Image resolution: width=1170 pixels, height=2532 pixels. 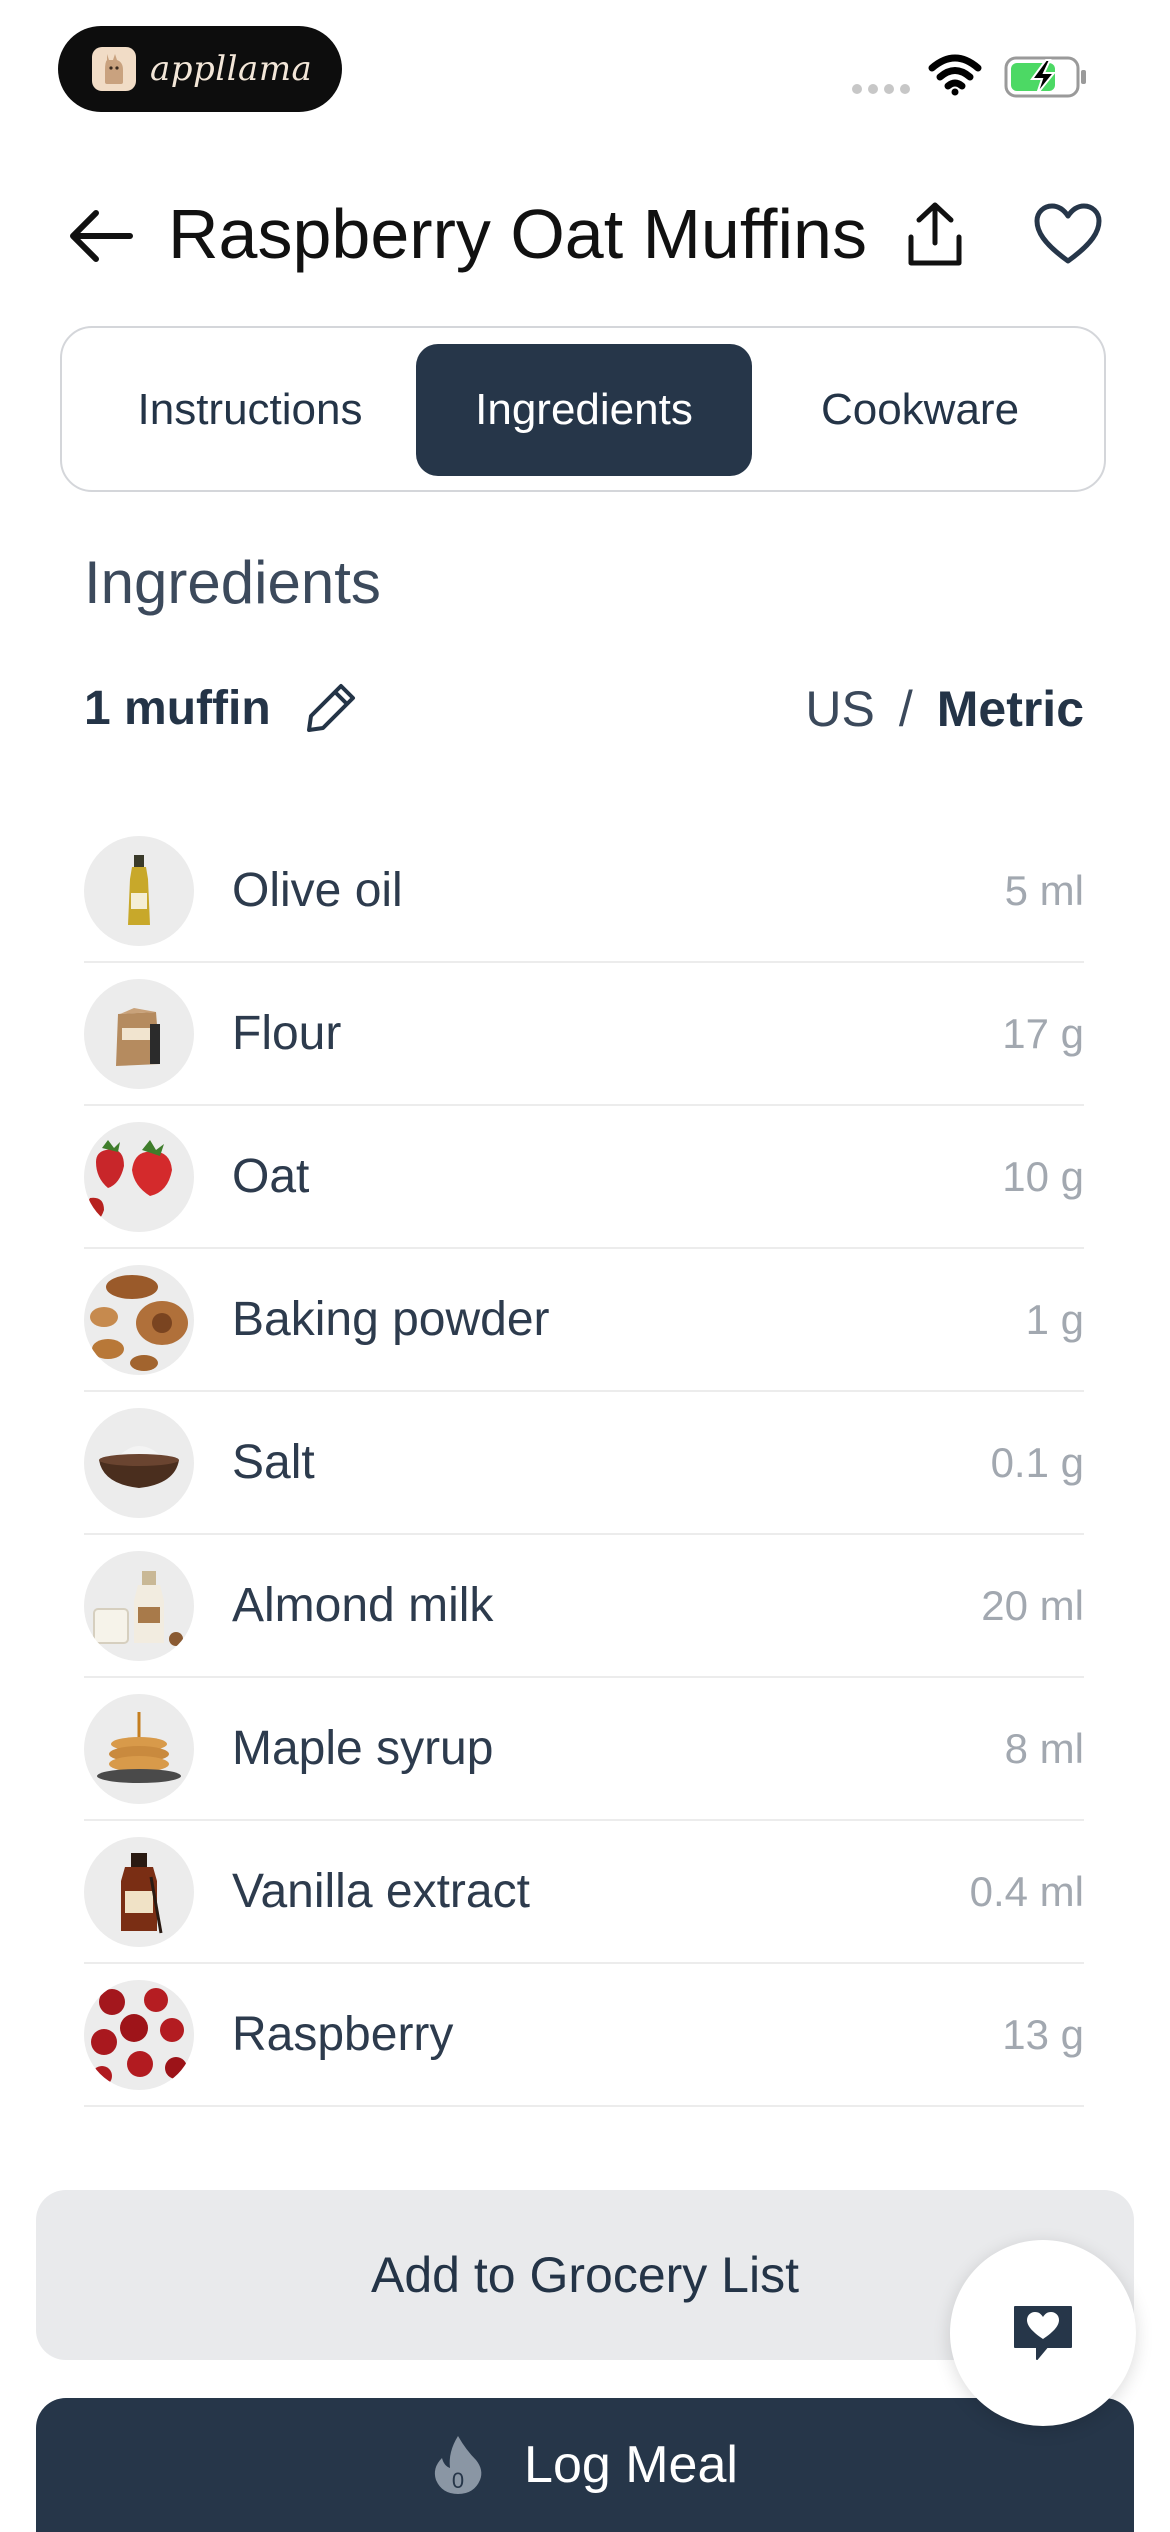 I want to click on battery-charging-icon, so click(x=1045, y=77).